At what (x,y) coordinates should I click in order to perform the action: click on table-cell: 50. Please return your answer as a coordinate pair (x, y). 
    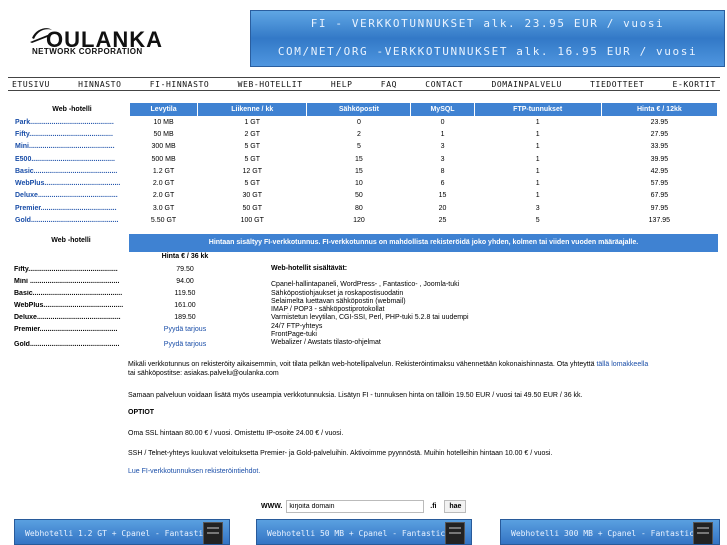
    Looking at the image, I should click on (359, 196).